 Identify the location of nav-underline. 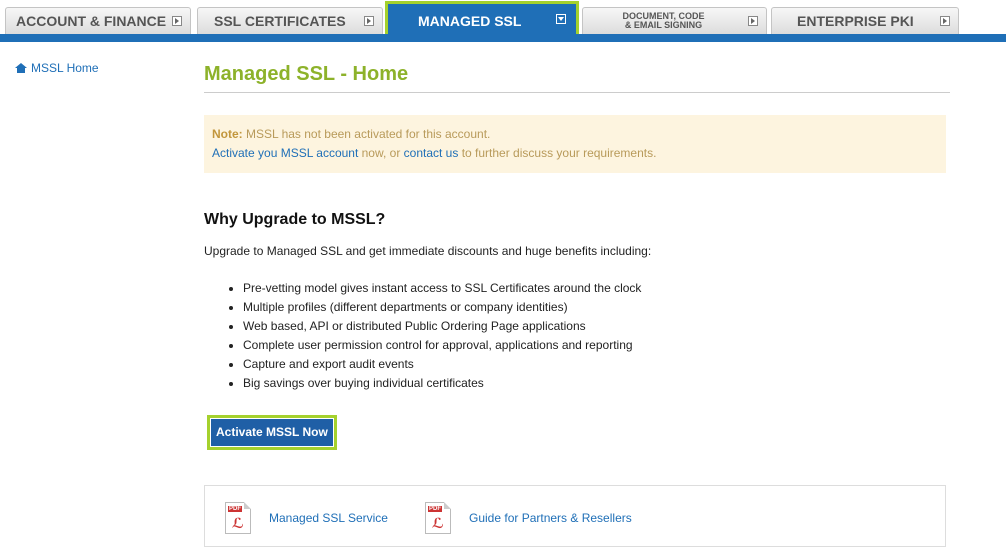
(503, 38).